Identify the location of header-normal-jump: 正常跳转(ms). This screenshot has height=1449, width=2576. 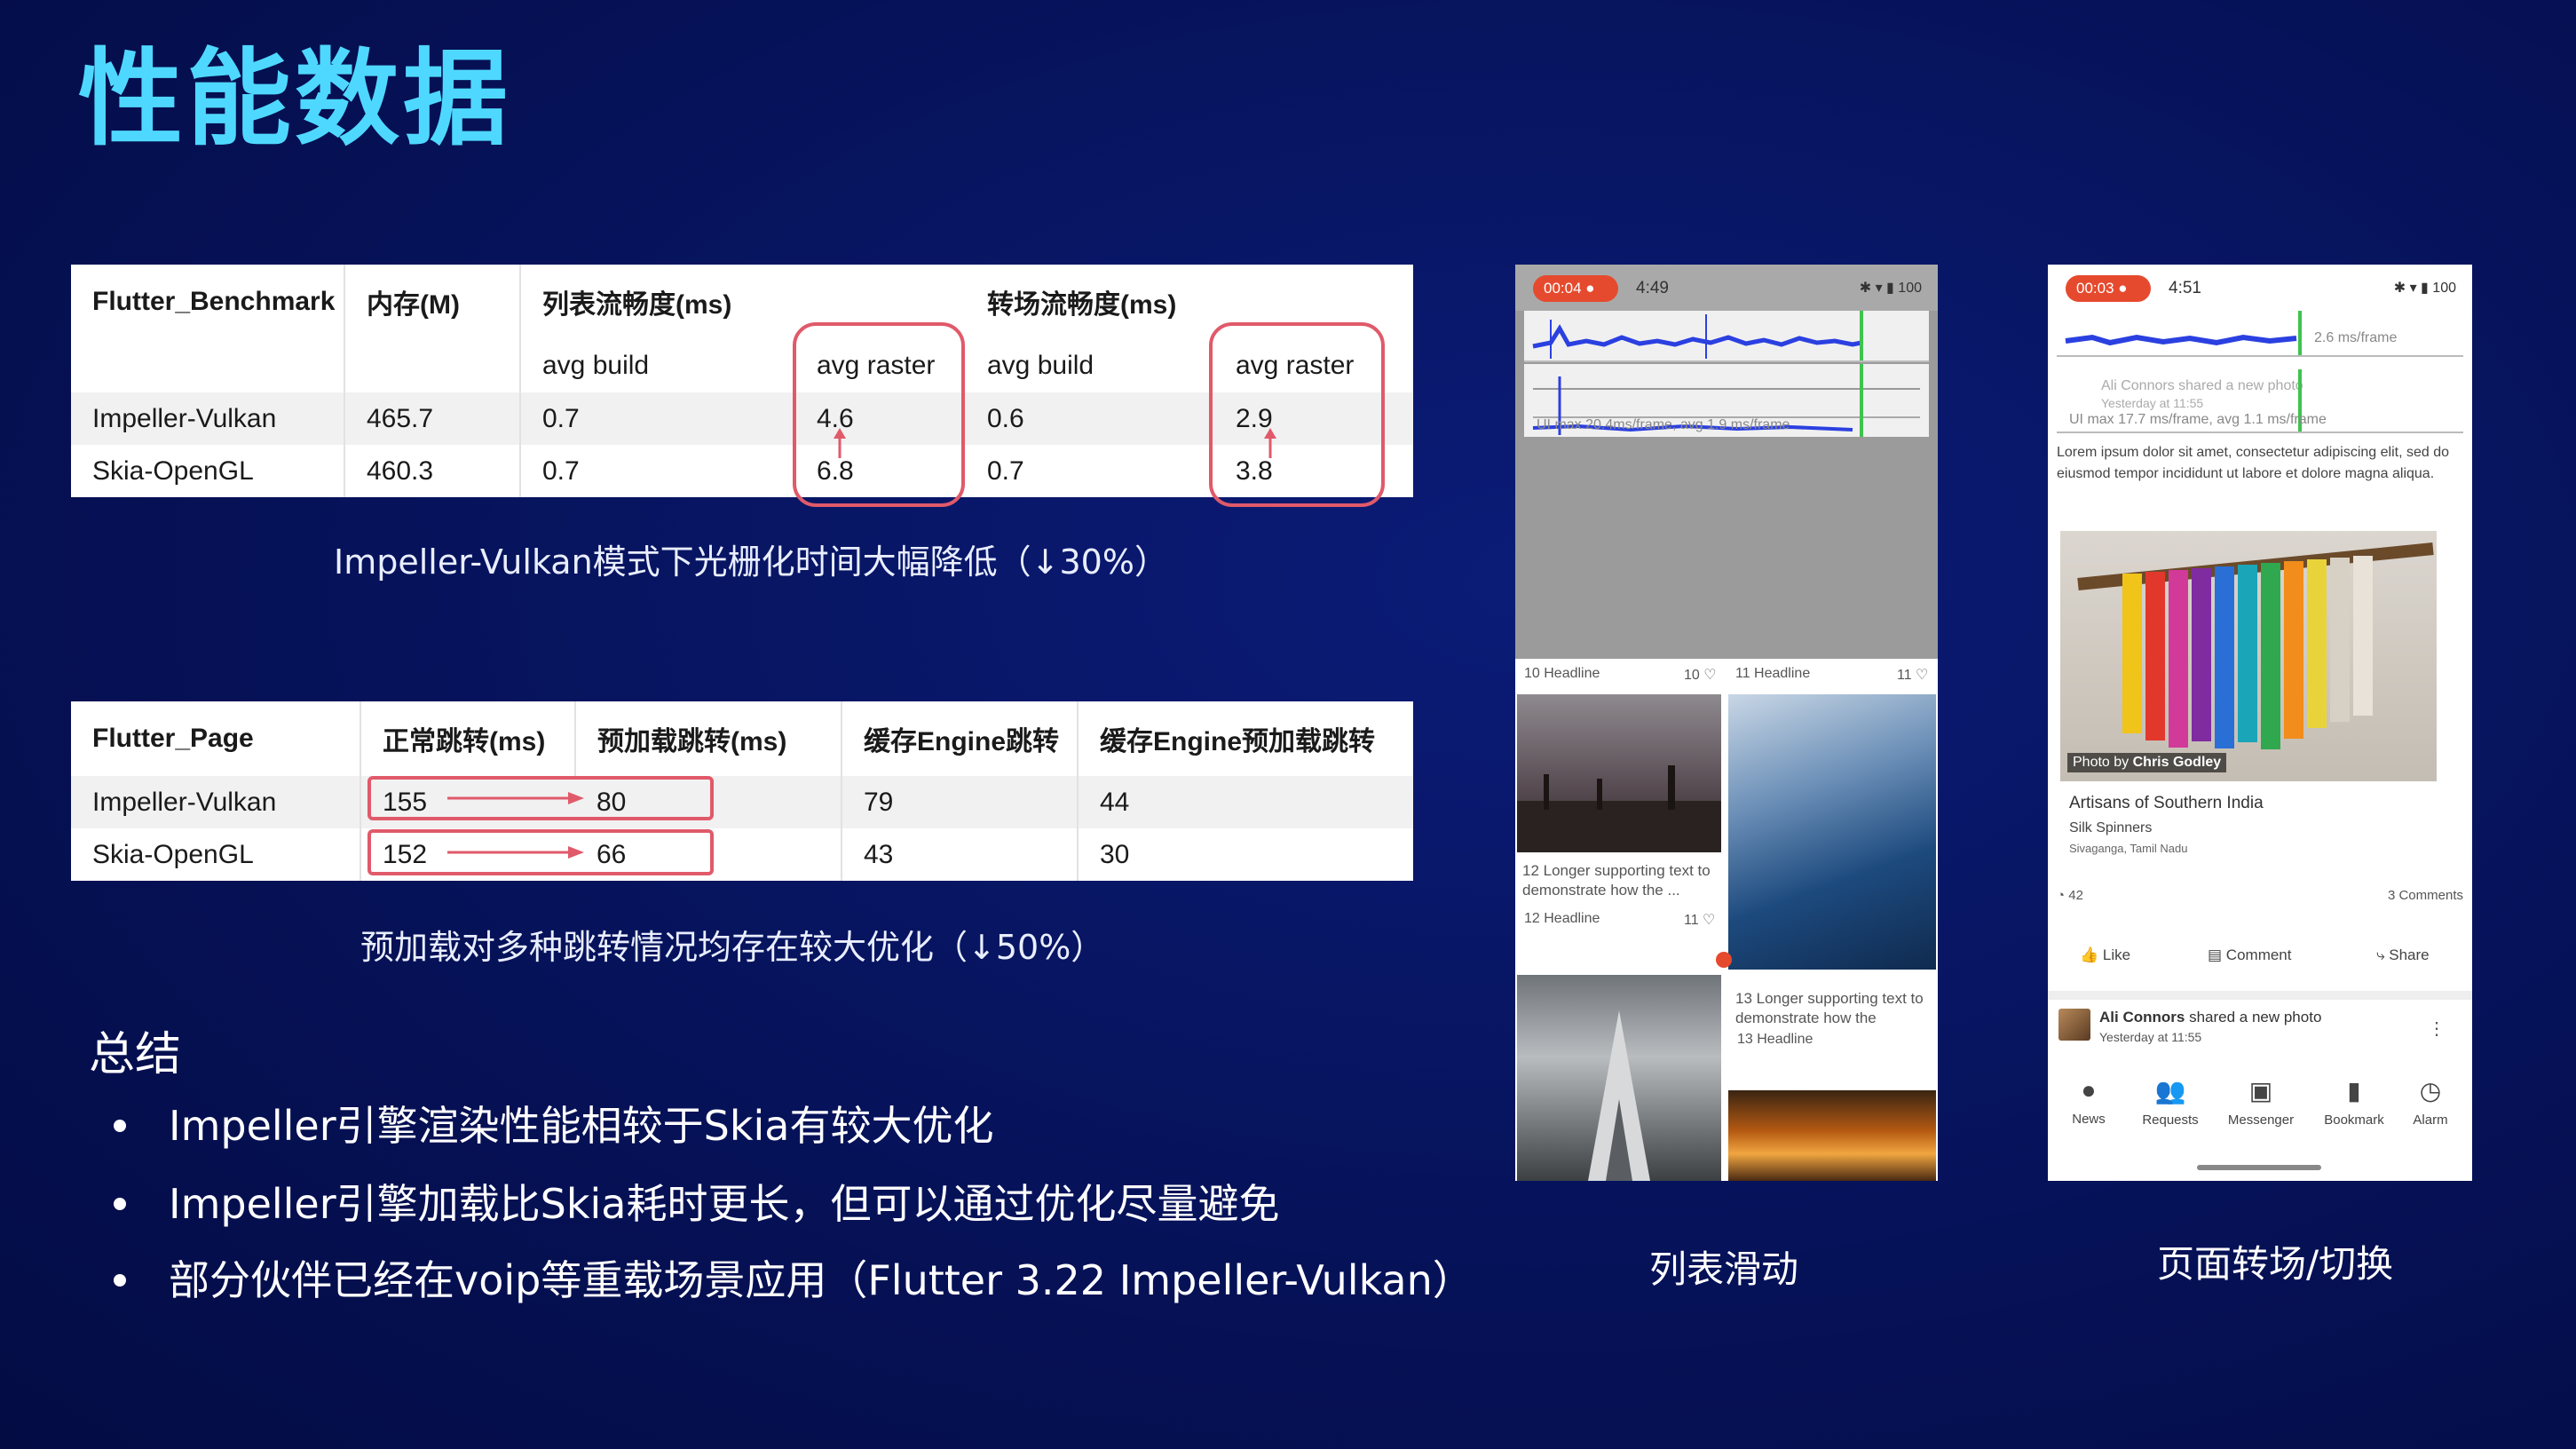
(468, 738).